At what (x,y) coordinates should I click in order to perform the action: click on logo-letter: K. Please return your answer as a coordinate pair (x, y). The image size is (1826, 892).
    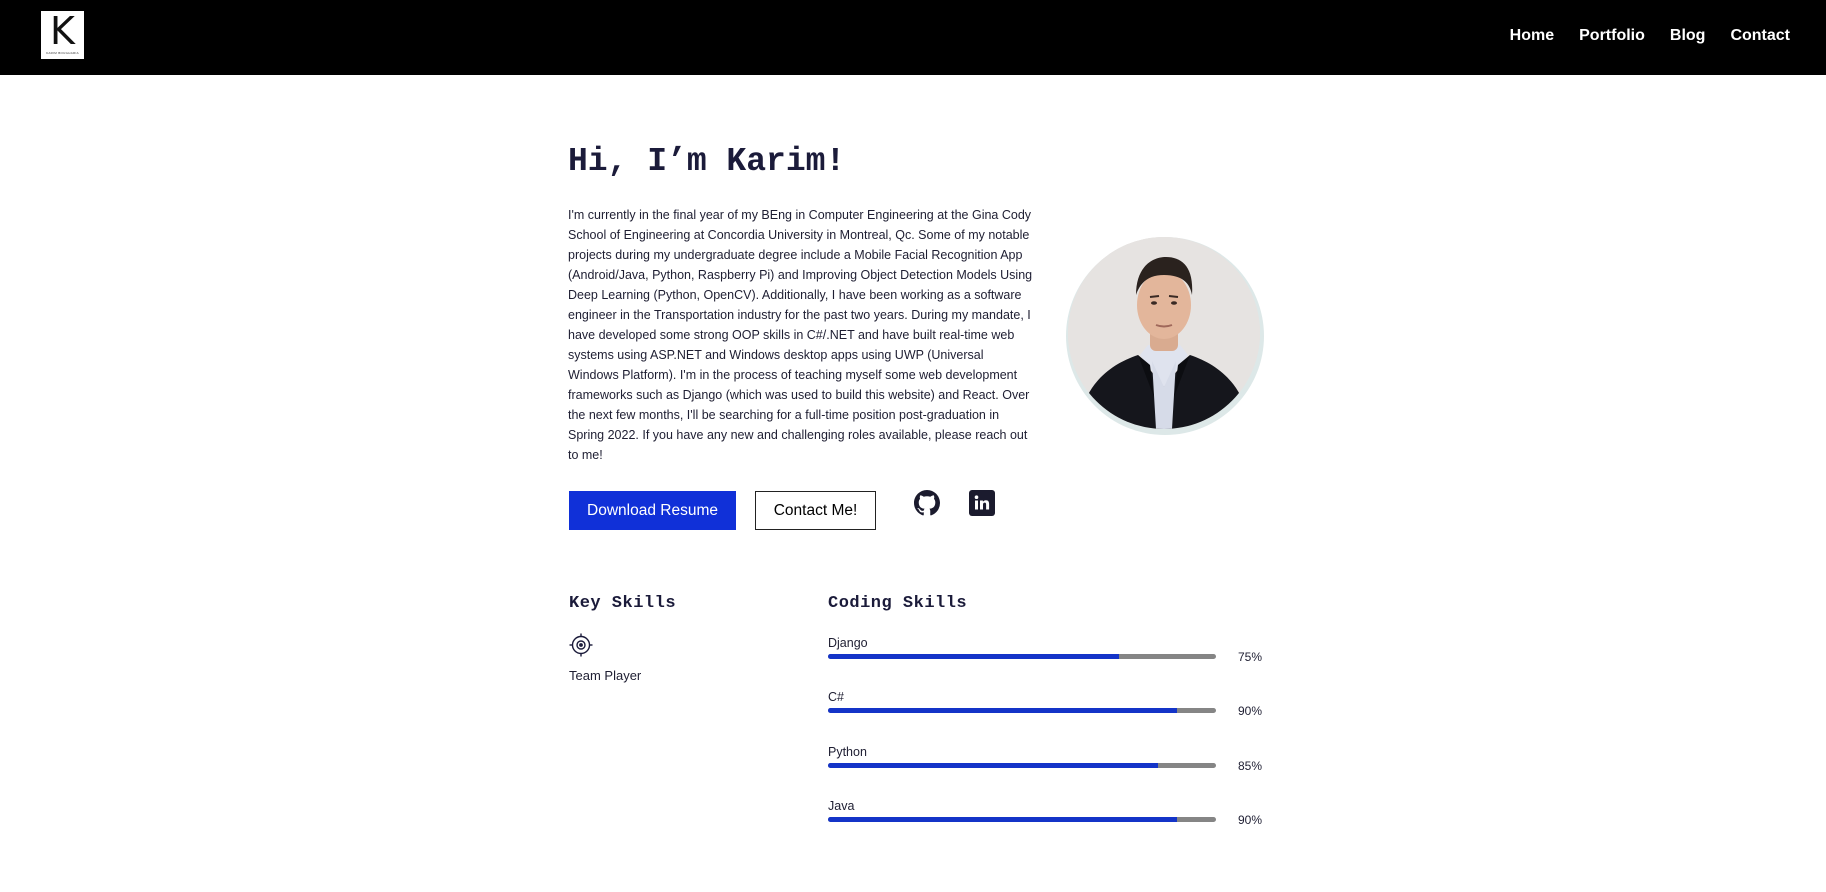
    Looking at the image, I should click on (62, 31).